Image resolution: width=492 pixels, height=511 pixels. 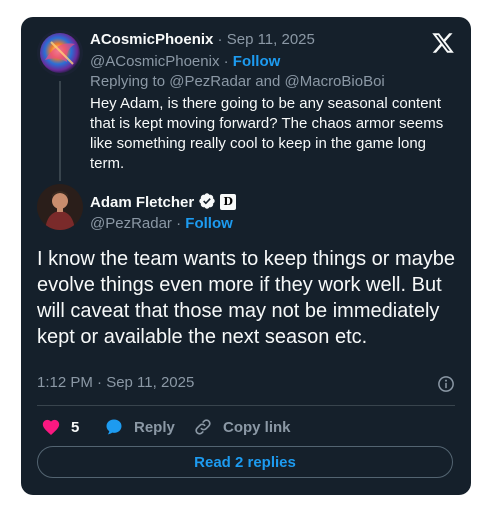 What do you see at coordinates (142, 202) in the screenshot?
I see `main-author-name: Adam Fletcher` at bounding box center [142, 202].